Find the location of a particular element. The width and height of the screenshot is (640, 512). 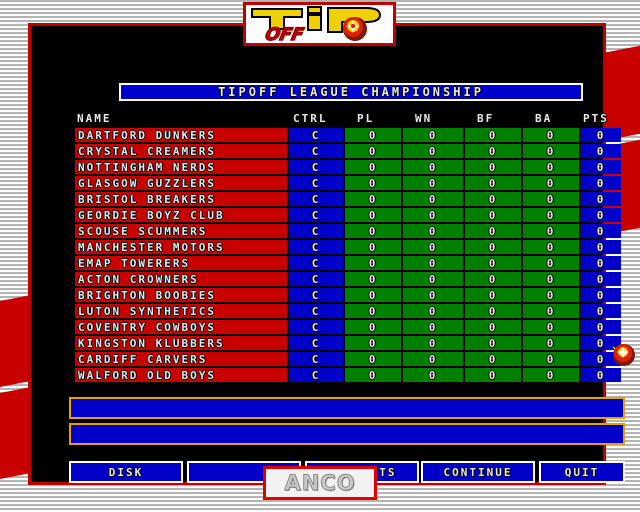

table-row: BRIGHTON BOOBIES C 0 0 0 0 0 is located at coordinates (348, 295).